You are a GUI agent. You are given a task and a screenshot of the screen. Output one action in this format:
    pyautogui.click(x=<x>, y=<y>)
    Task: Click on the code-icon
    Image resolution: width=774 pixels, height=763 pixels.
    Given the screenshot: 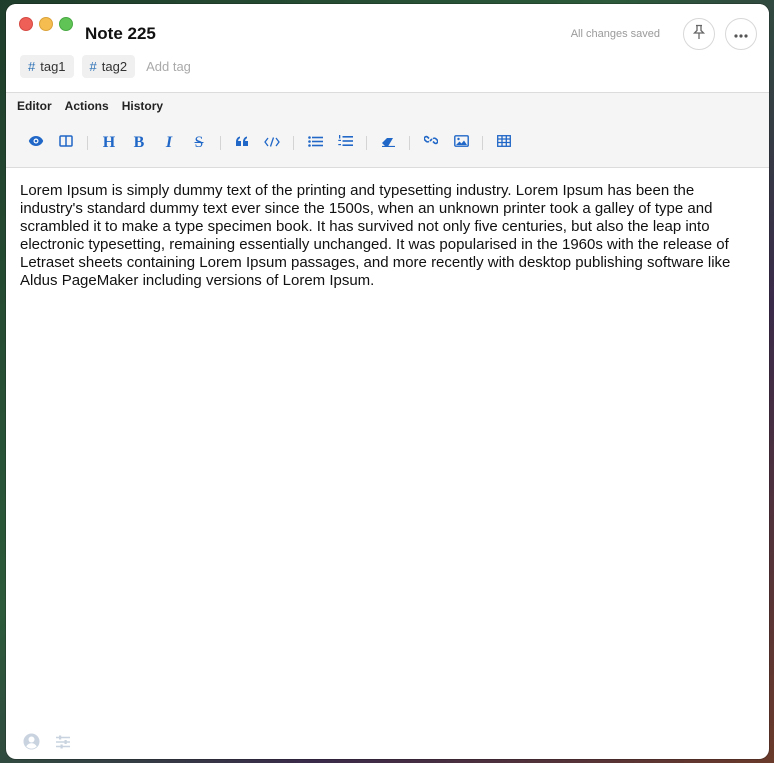 What is the action you would take?
    pyautogui.click(x=272, y=143)
    